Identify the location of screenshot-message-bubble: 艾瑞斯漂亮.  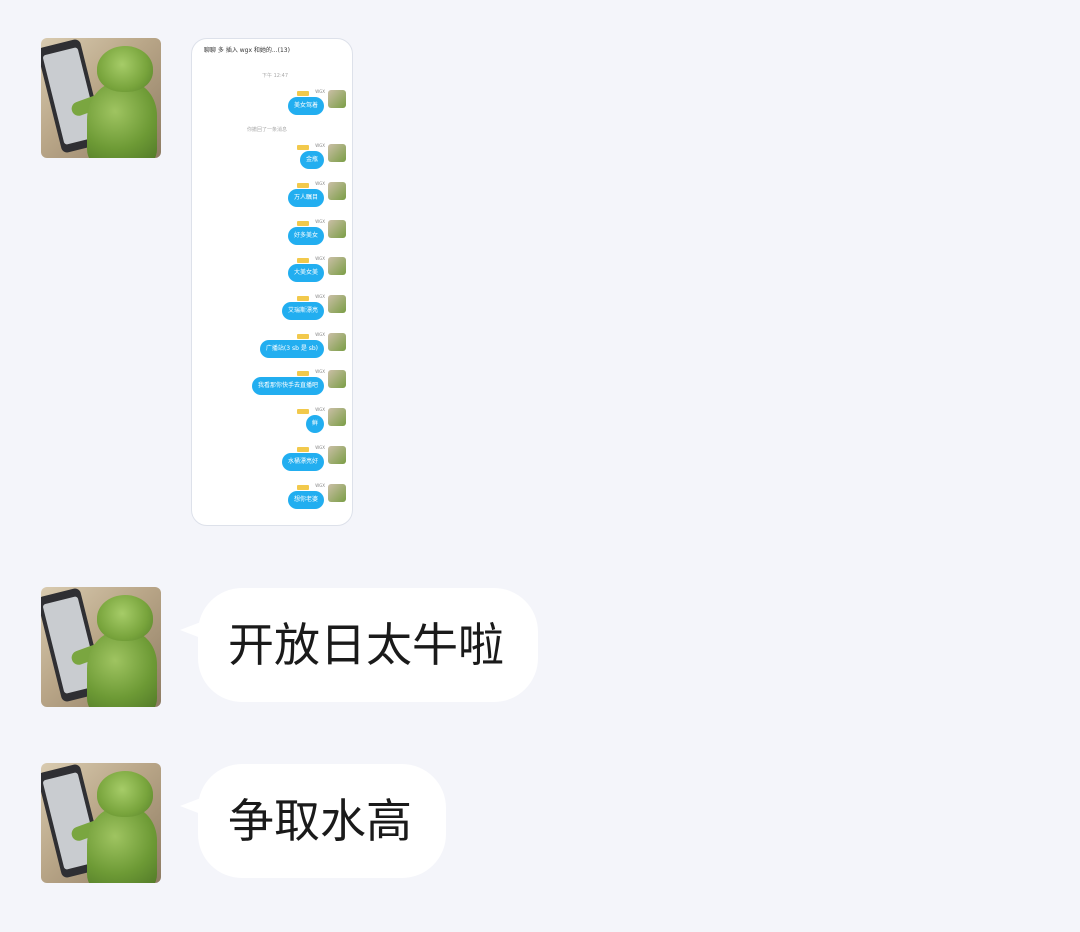
(302, 311).